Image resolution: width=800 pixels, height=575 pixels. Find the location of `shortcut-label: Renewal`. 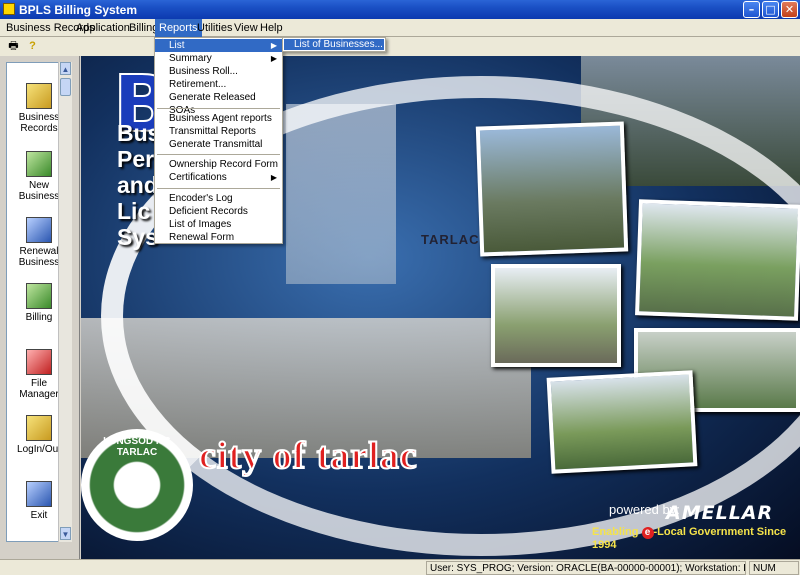

shortcut-label: Renewal is located at coordinates (39, 251).